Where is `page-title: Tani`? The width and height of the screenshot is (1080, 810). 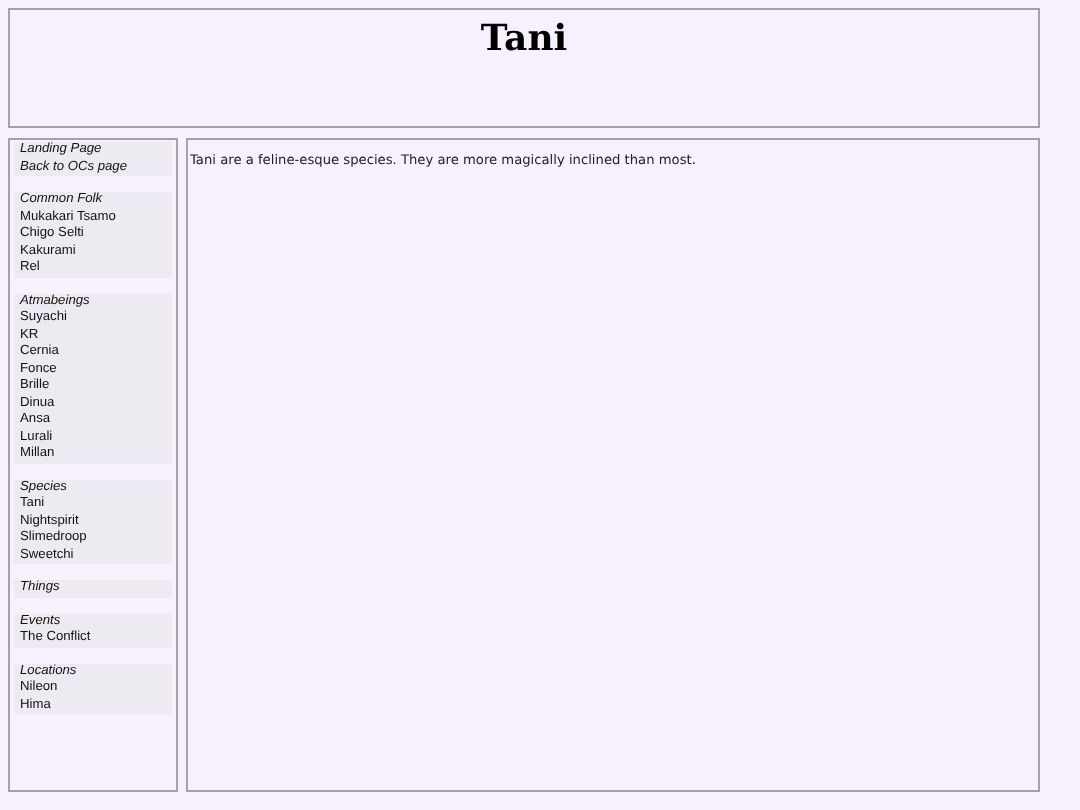 page-title: Tani is located at coordinates (524, 39).